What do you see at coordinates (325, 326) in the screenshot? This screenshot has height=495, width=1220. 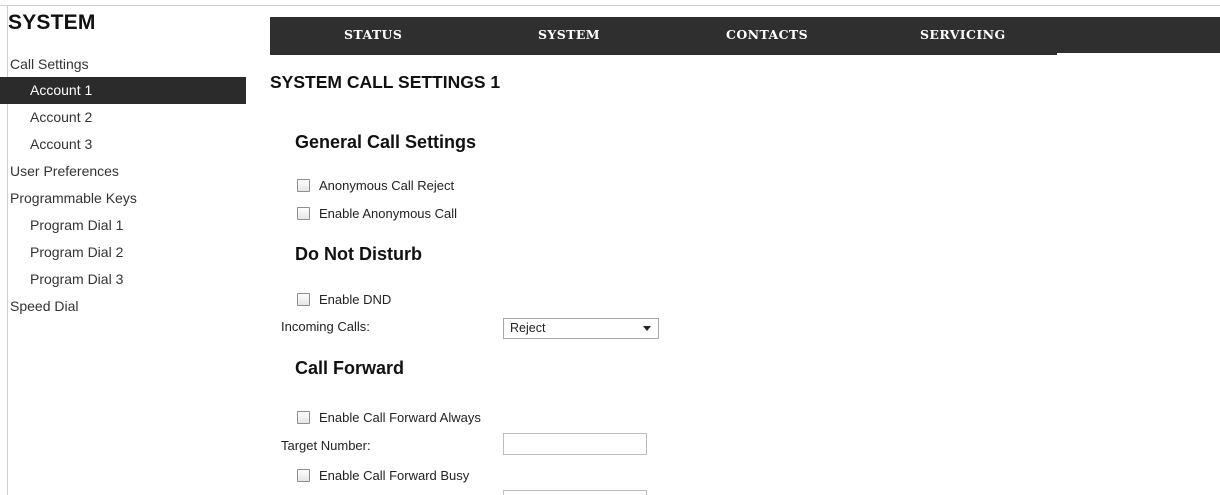 I see `incoming-calls-label: Incoming Calls:` at bounding box center [325, 326].